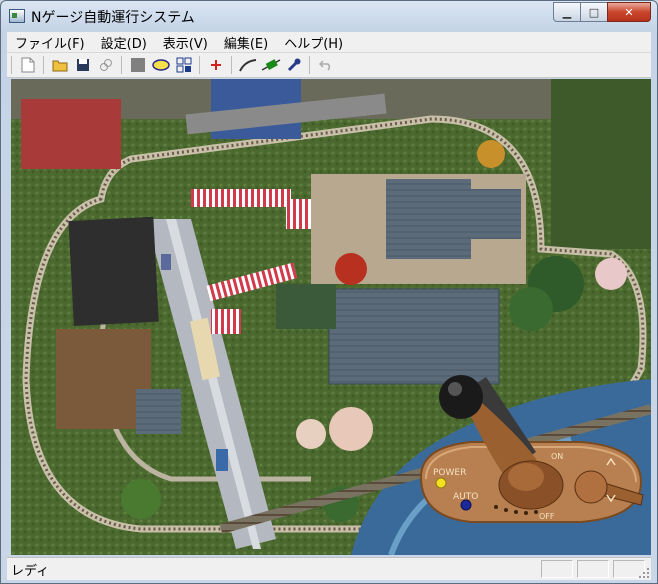  Describe the element at coordinates (313, 42) in the screenshot. I see `menu-help: ヘルプ(H)` at that location.